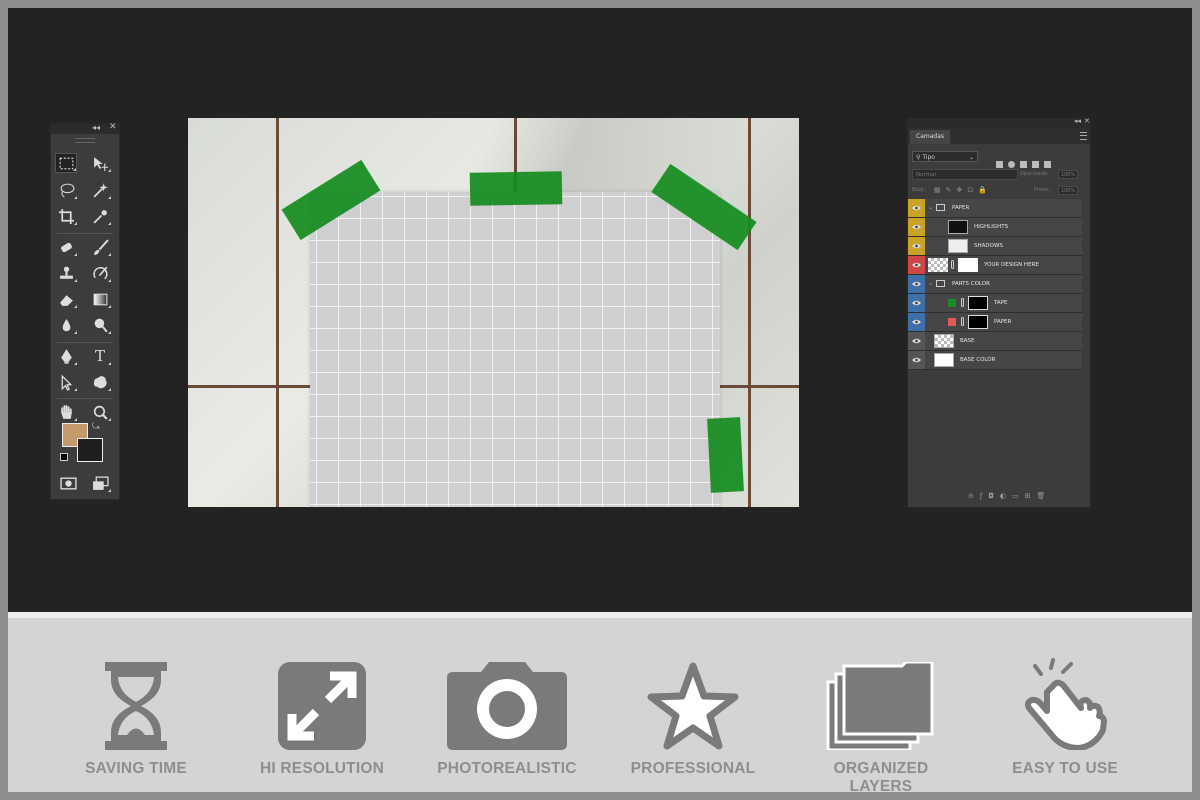 The height and width of the screenshot is (800, 1200). I want to click on layer-name: TAPE, so click(1001, 303).